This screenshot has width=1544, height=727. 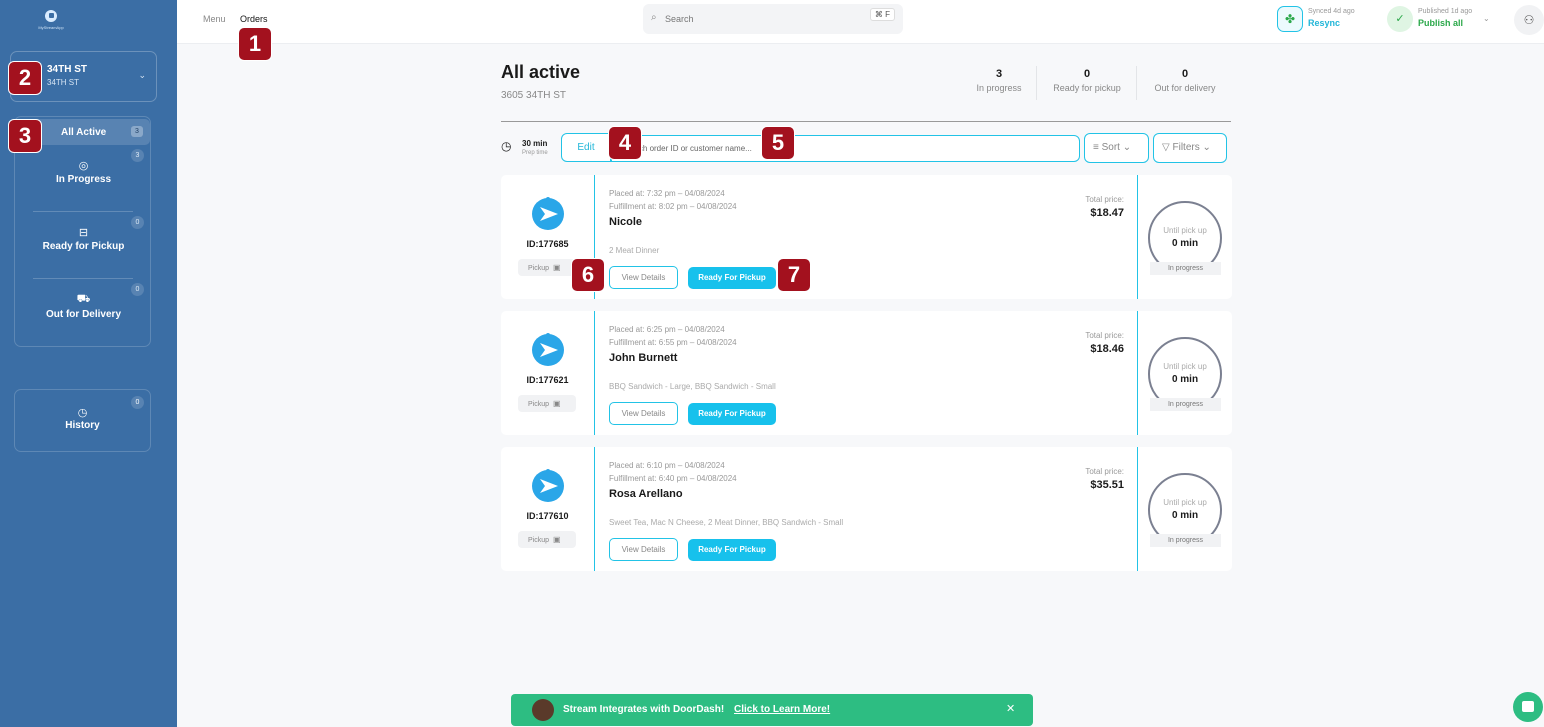 I want to click on search-icon: ⌕, so click(x=654, y=17).